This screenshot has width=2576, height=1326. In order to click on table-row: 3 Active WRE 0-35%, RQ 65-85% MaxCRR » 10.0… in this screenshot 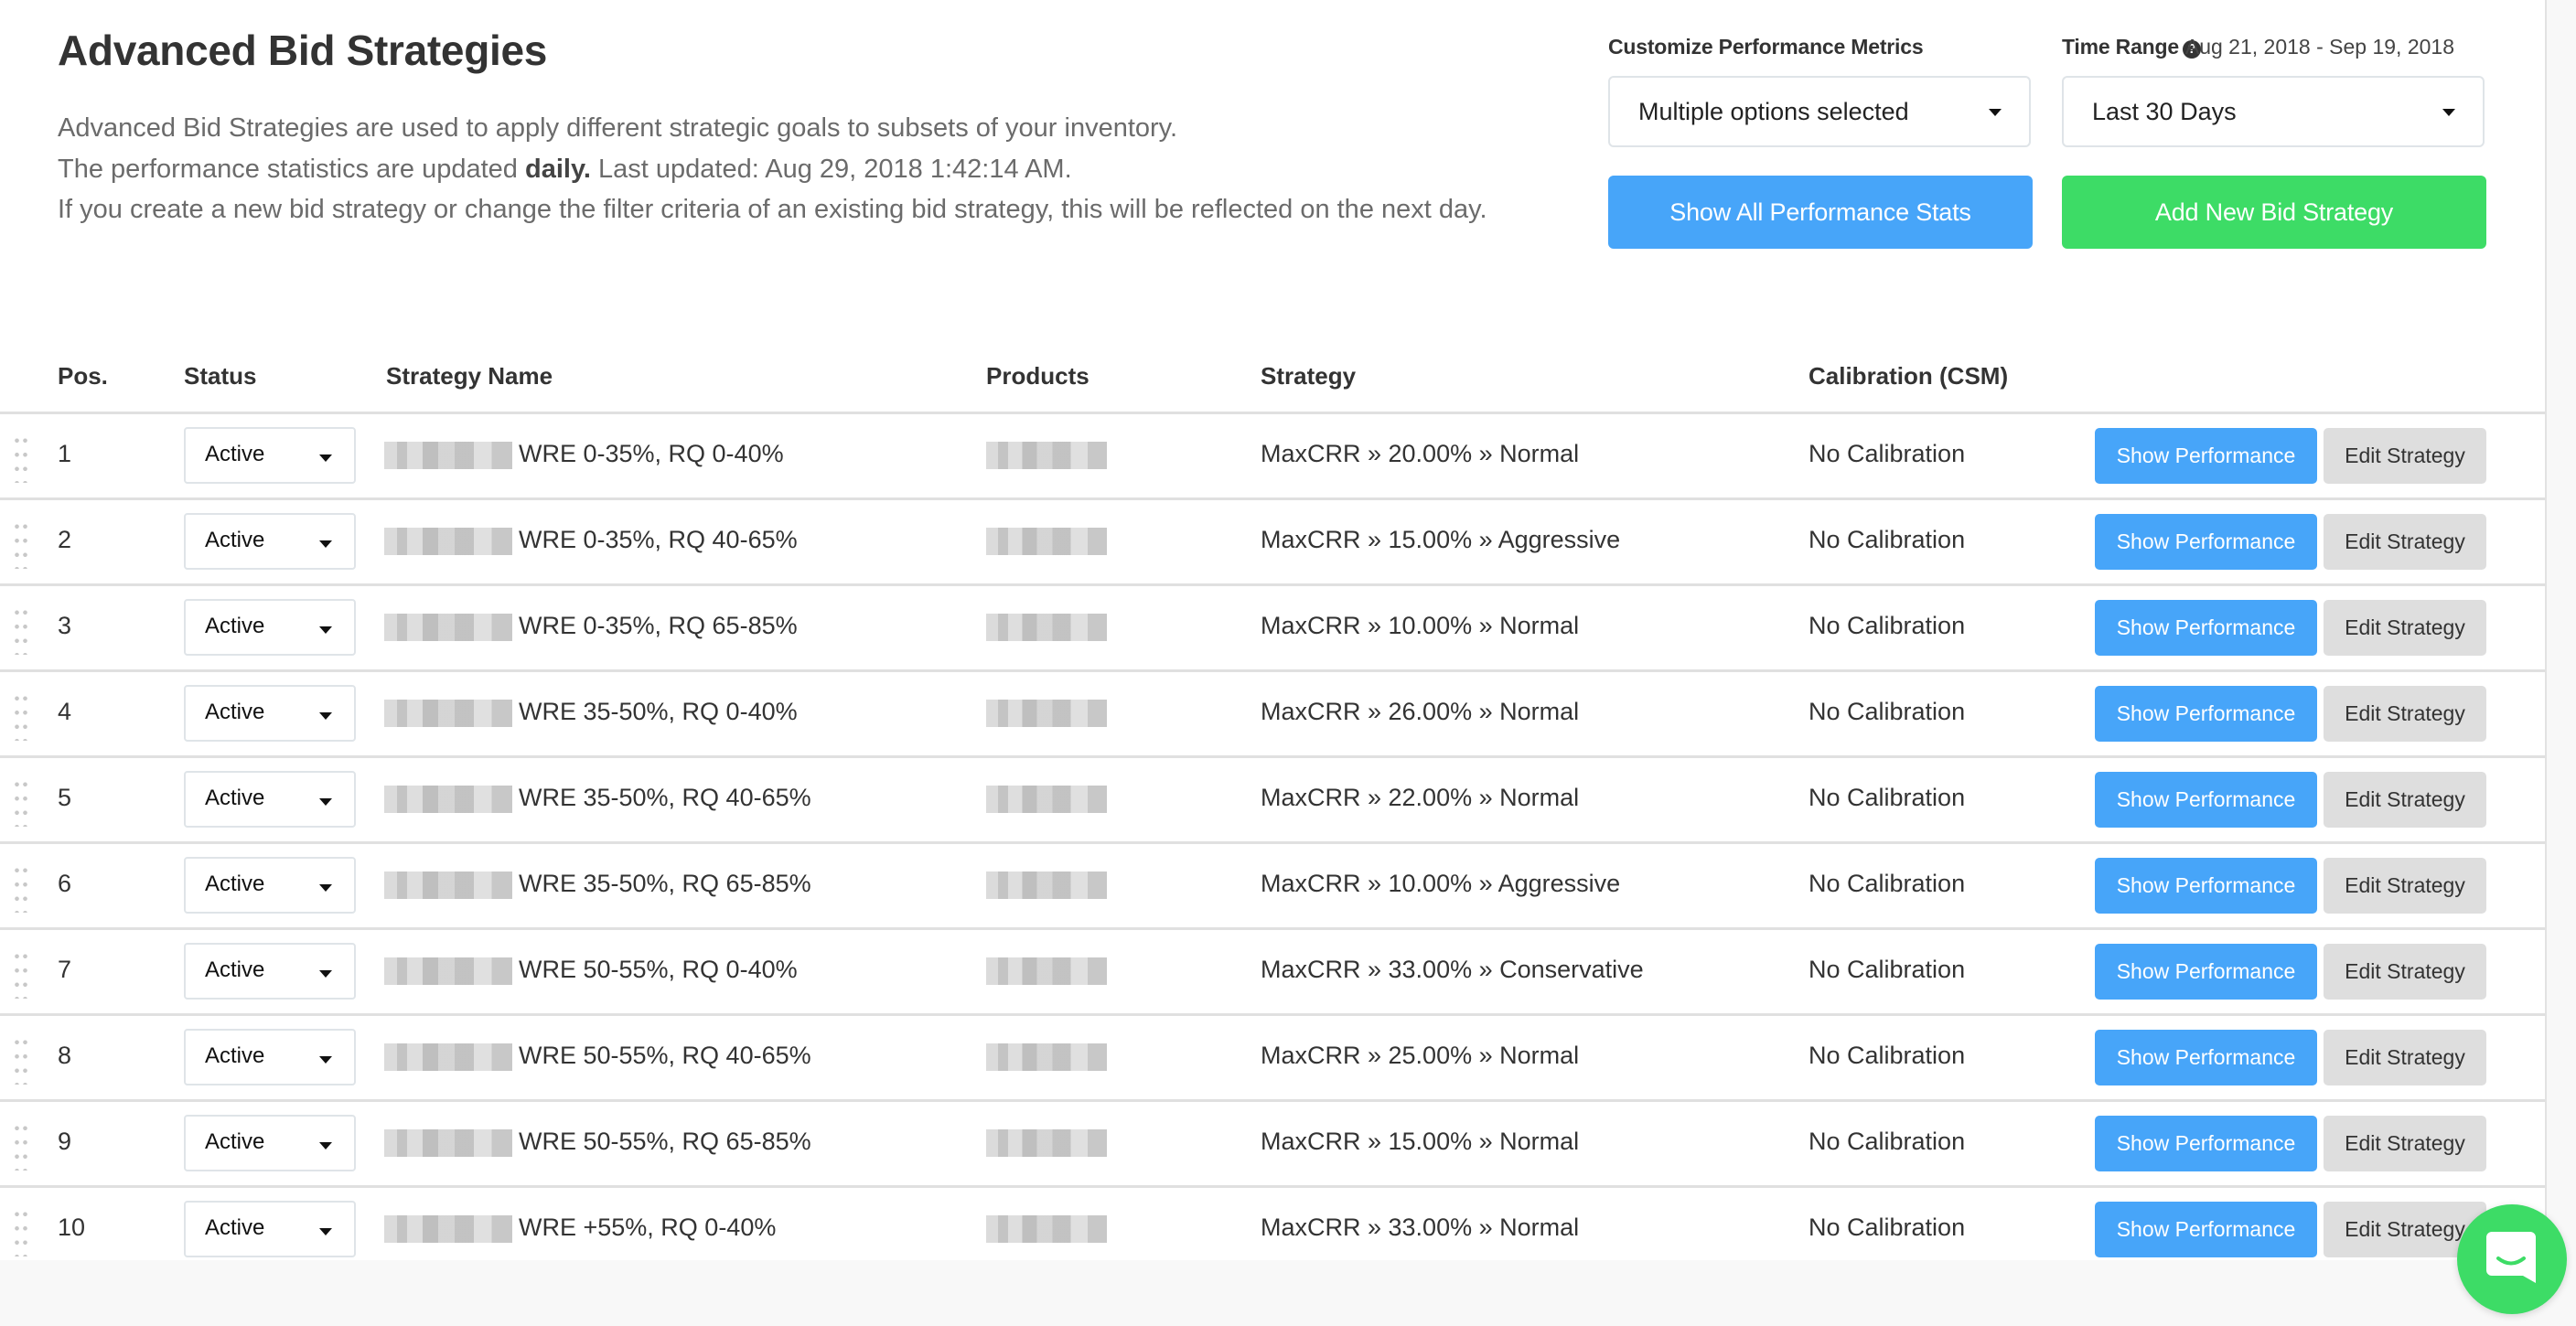, I will do `click(1272, 629)`.